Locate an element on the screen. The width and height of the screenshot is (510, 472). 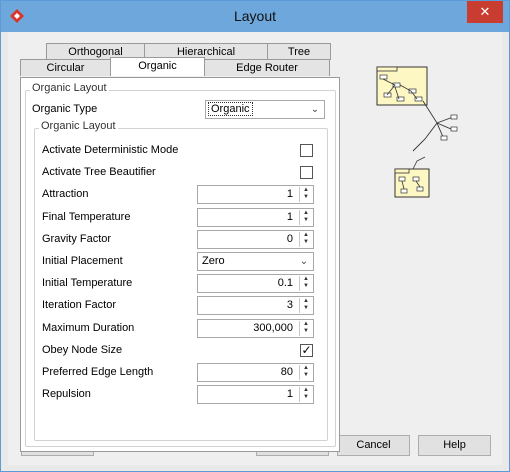
inner-organic-legend: Organic Layout is located at coordinates (78, 126).